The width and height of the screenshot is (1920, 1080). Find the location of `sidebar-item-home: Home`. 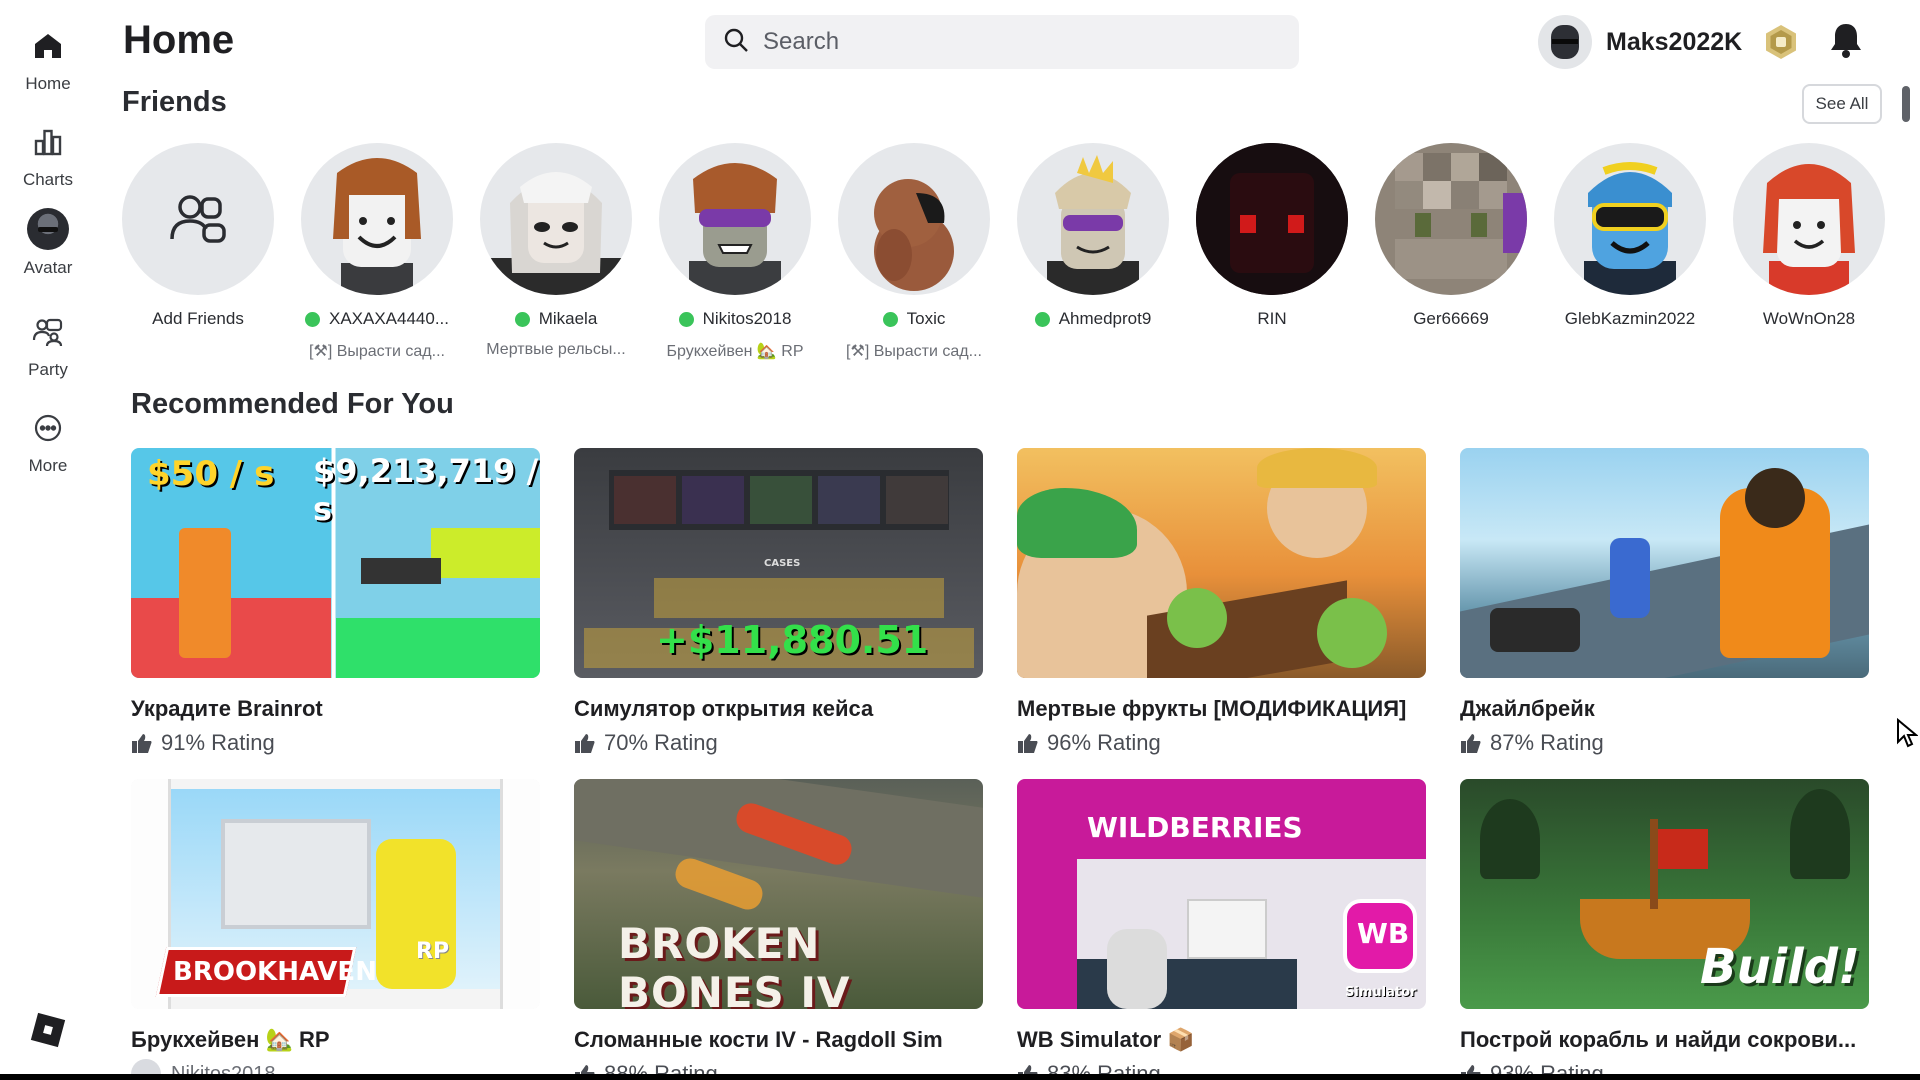

sidebar-item-home: Home is located at coordinates (48, 63).